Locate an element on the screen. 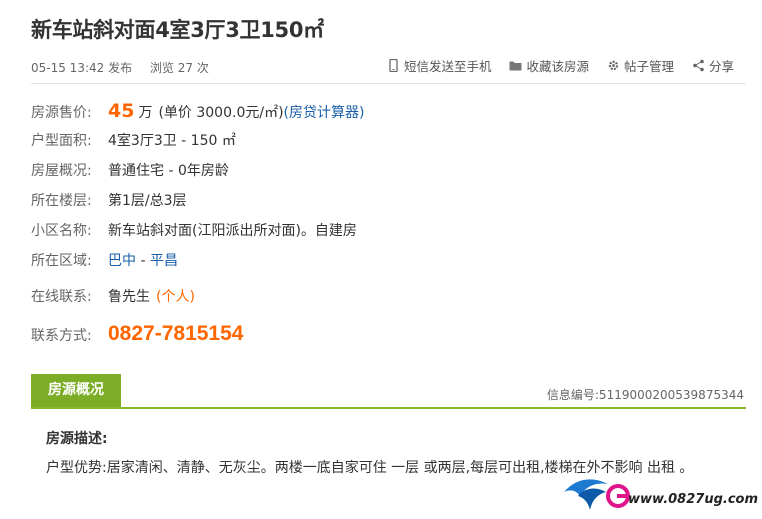 The image size is (762, 519). contact-row: 在线联系: 鲁先生 (个人) is located at coordinates (113, 296).